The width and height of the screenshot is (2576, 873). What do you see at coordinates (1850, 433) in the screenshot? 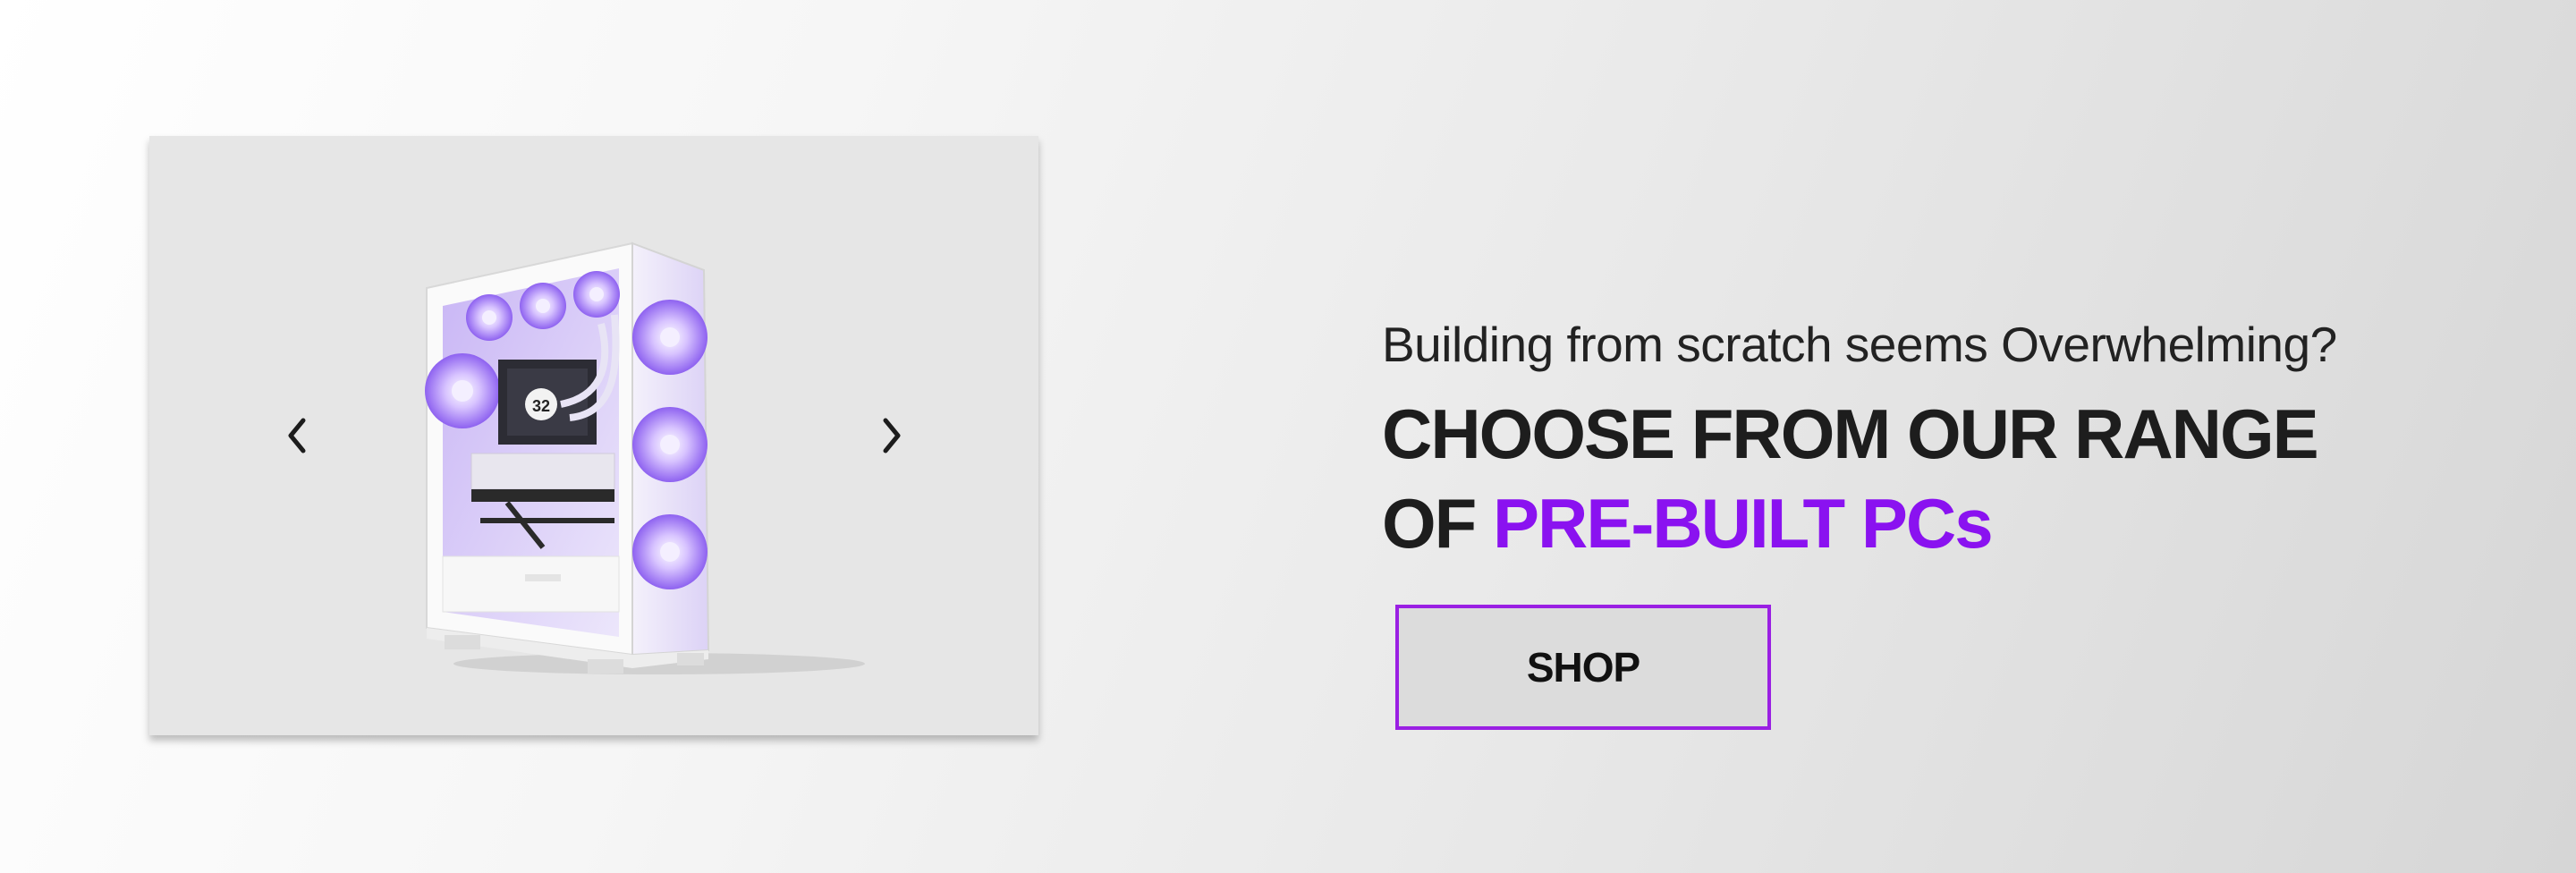
I see `headline-line-1: CHOOSE FROM OUR RANGE` at bounding box center [1850, 433].